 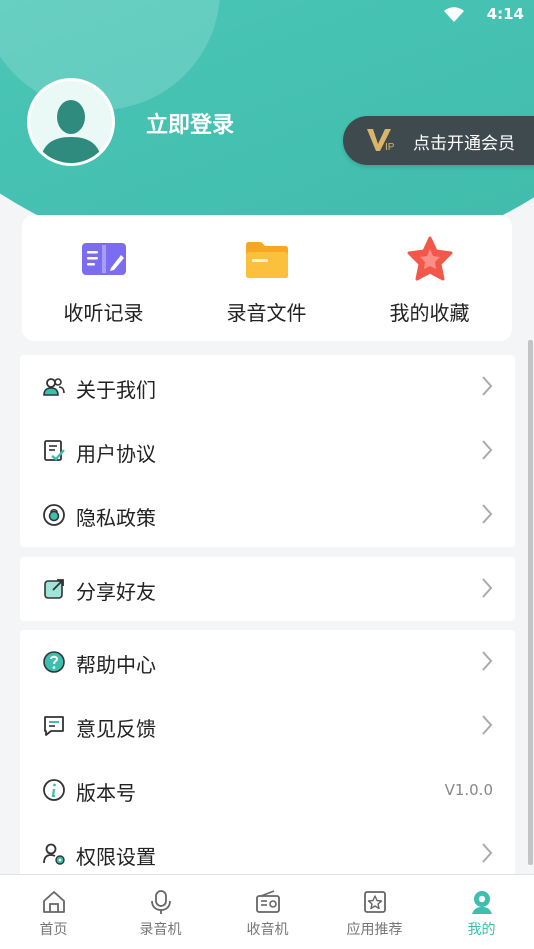 I want to click on quick-item-label: 收听记录, so click(x=103, y=313).